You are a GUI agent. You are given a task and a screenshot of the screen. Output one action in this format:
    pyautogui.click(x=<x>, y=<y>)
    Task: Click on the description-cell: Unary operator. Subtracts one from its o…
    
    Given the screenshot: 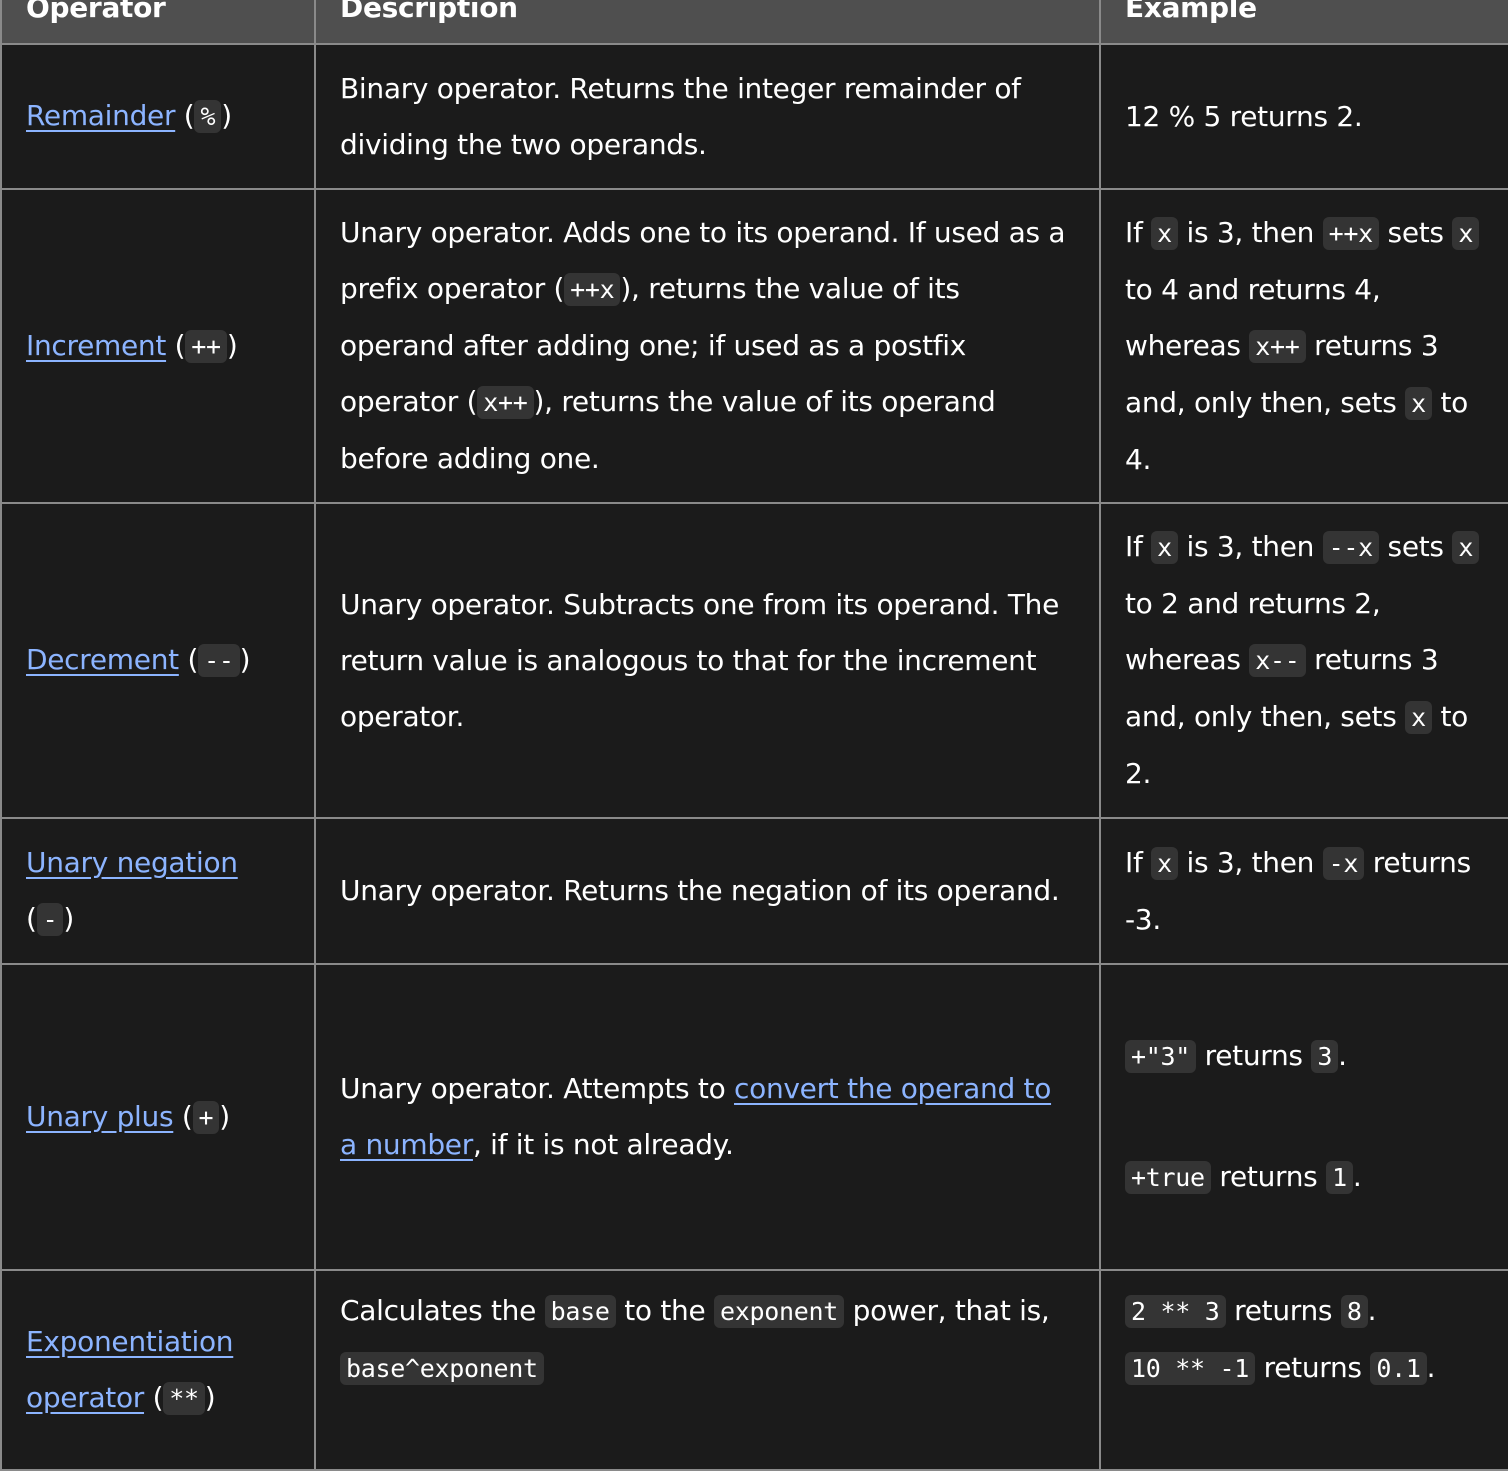 What is the action you would take?
    pyautogui.click(x=707, y=660)
    